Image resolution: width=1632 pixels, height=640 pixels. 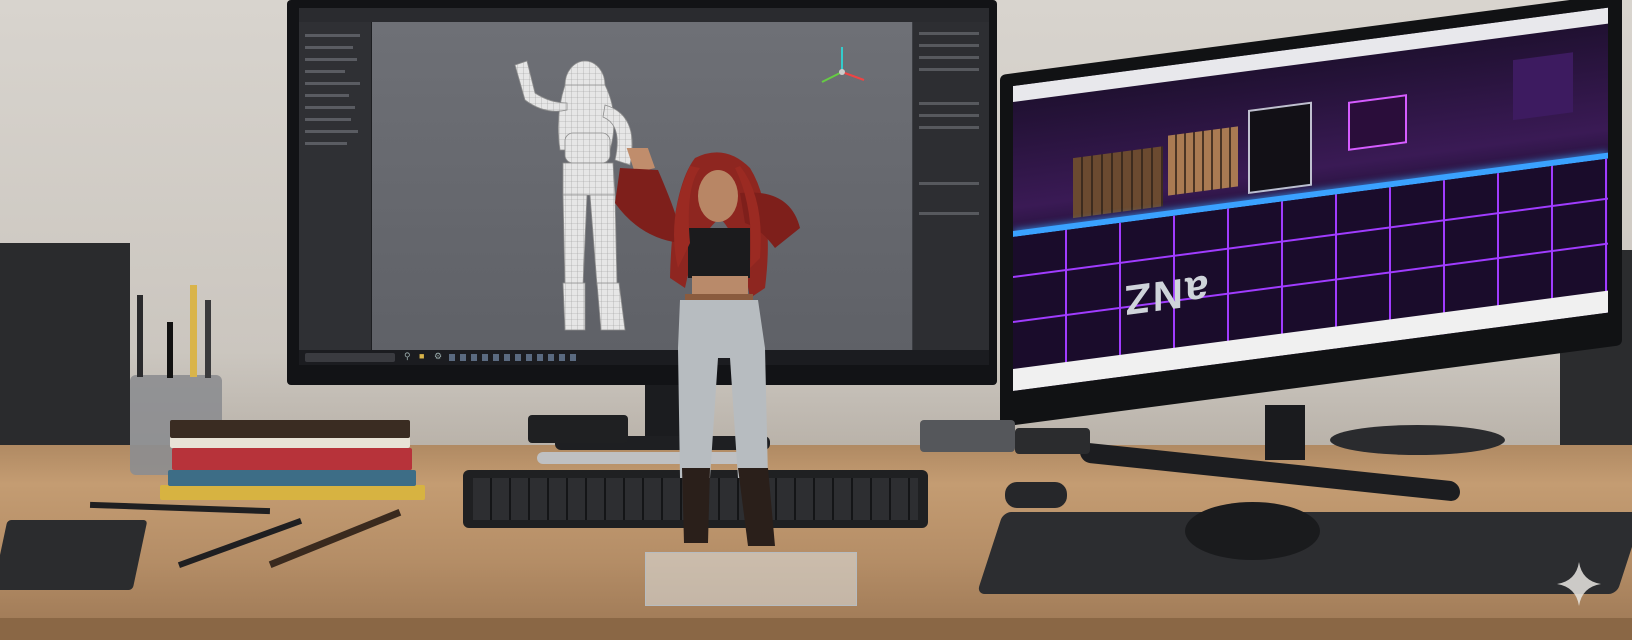 What do you see at coordinates (1417, 440) in the screenshot?
I see `round-stand` at bounding box center [1417, 440].